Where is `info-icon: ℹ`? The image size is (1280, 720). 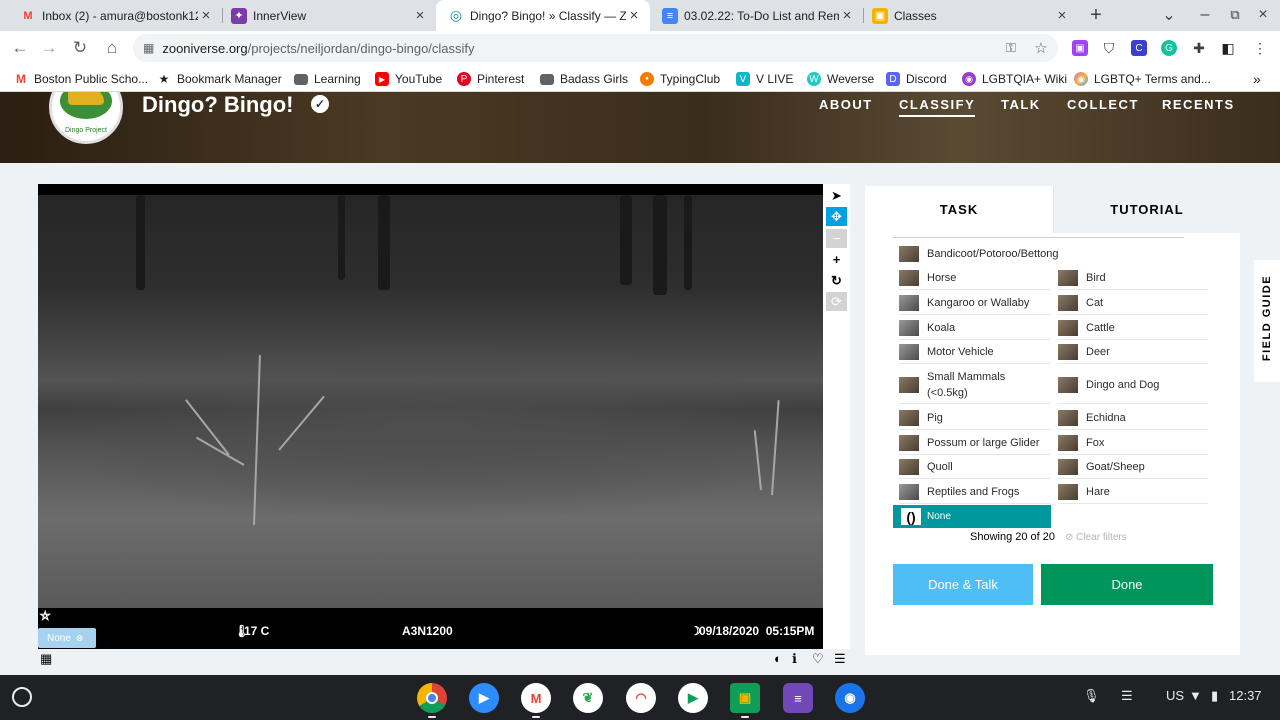 info-icon: ℹ is located at coordinates (794, 659).